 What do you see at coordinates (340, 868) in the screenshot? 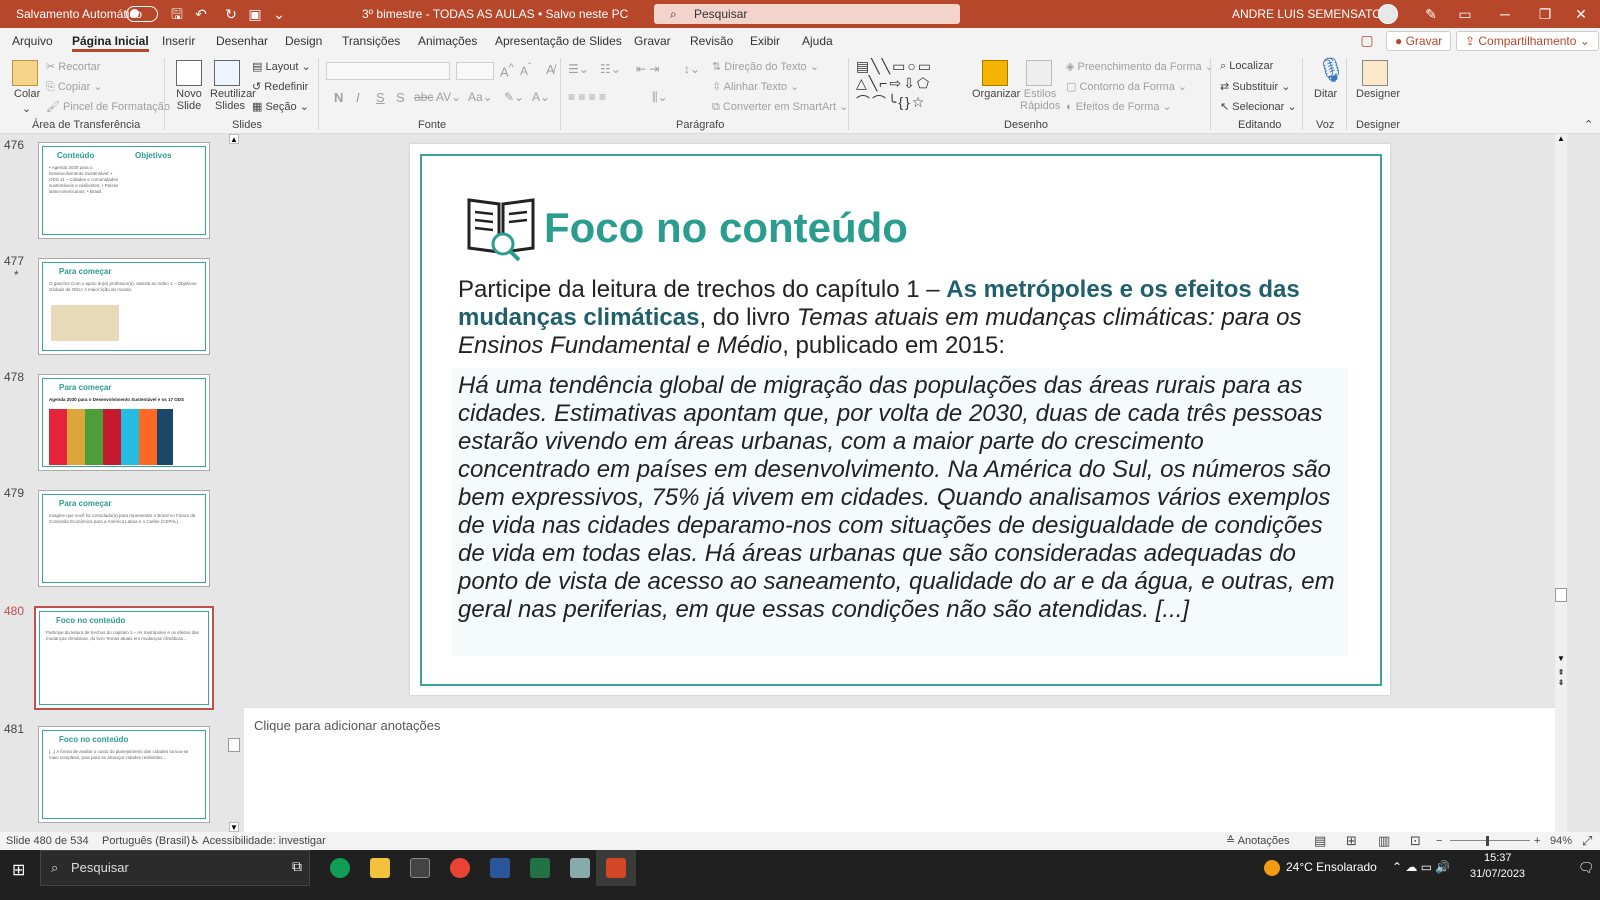
I see `edge-icon` at bounding box center [340, 868].